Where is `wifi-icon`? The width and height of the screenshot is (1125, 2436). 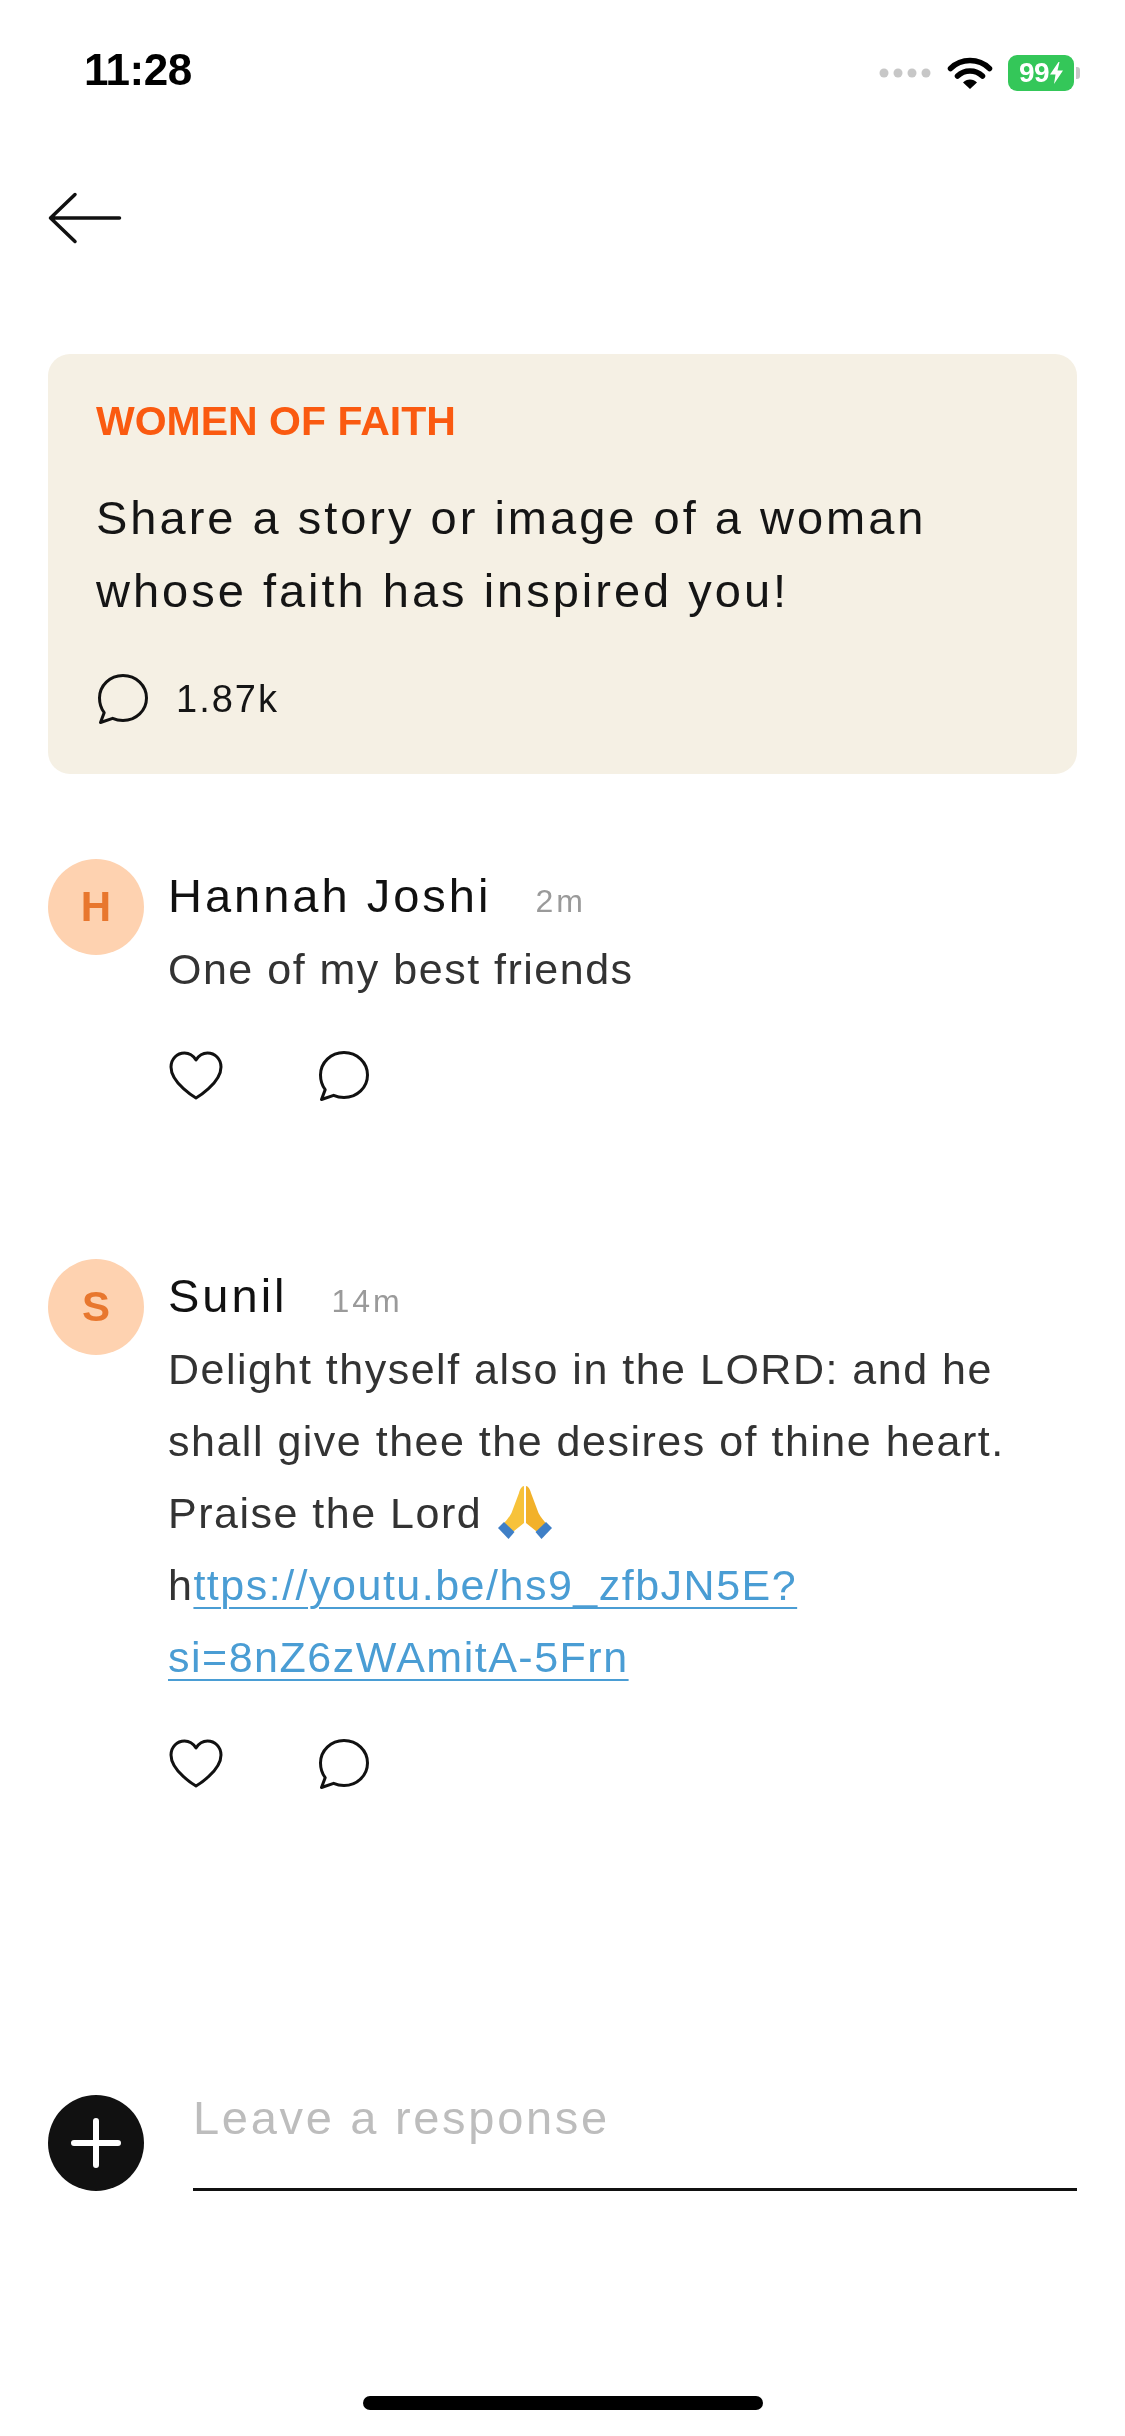
wifi-icon is located at coordinates (970, 73).